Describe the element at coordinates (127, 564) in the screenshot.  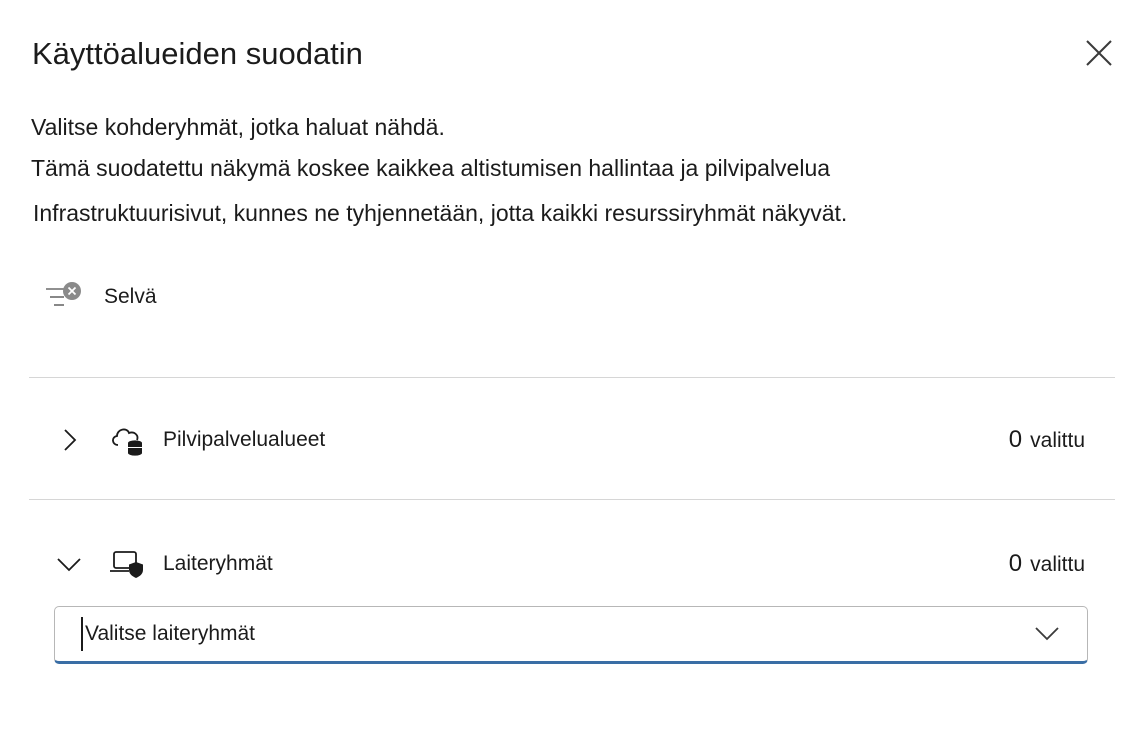
I see `laptop-shield-icon` at that location.